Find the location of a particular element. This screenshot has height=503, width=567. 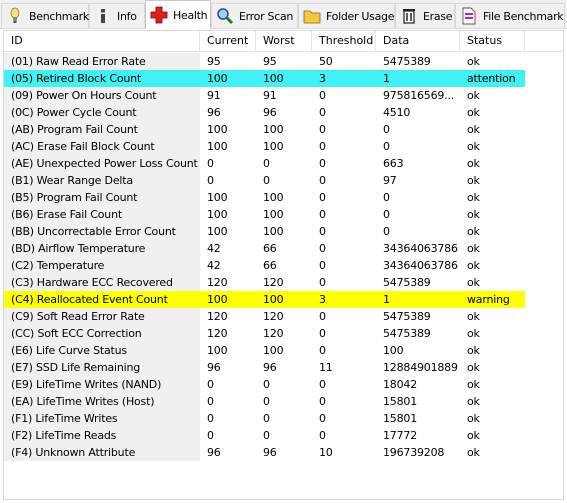

table-row: (C2) Temperature 42 66 0 34364063786 ok is located at coordinates (283, 265).